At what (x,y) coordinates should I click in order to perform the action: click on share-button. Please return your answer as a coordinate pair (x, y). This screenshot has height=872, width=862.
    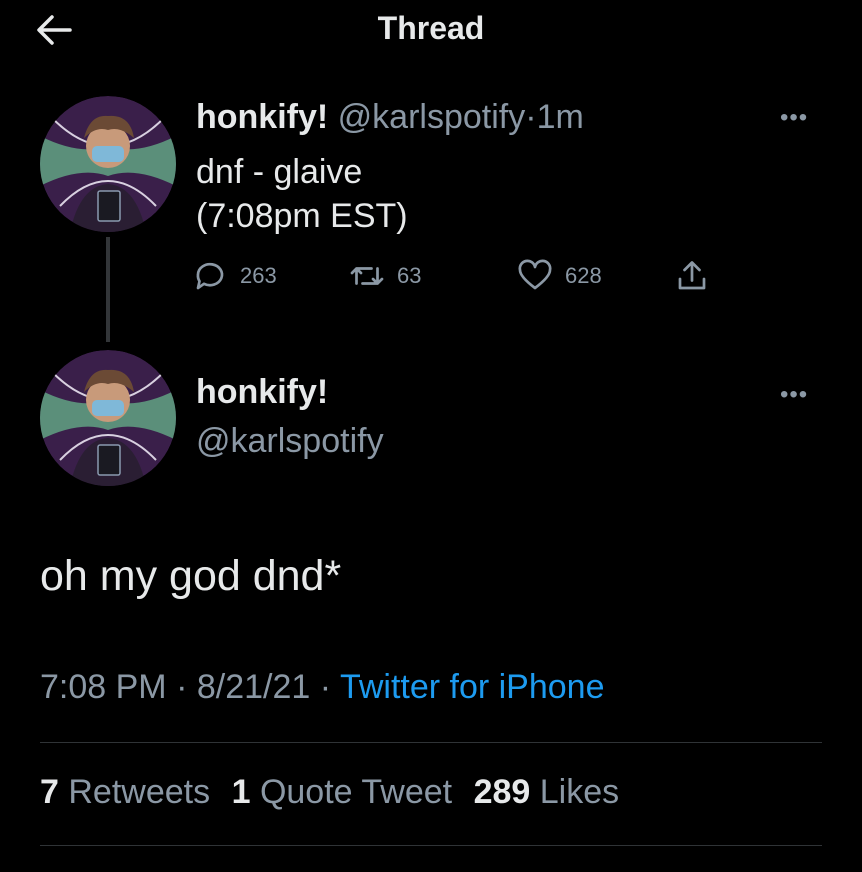
    Looking at the image, I should click on (692, 276).